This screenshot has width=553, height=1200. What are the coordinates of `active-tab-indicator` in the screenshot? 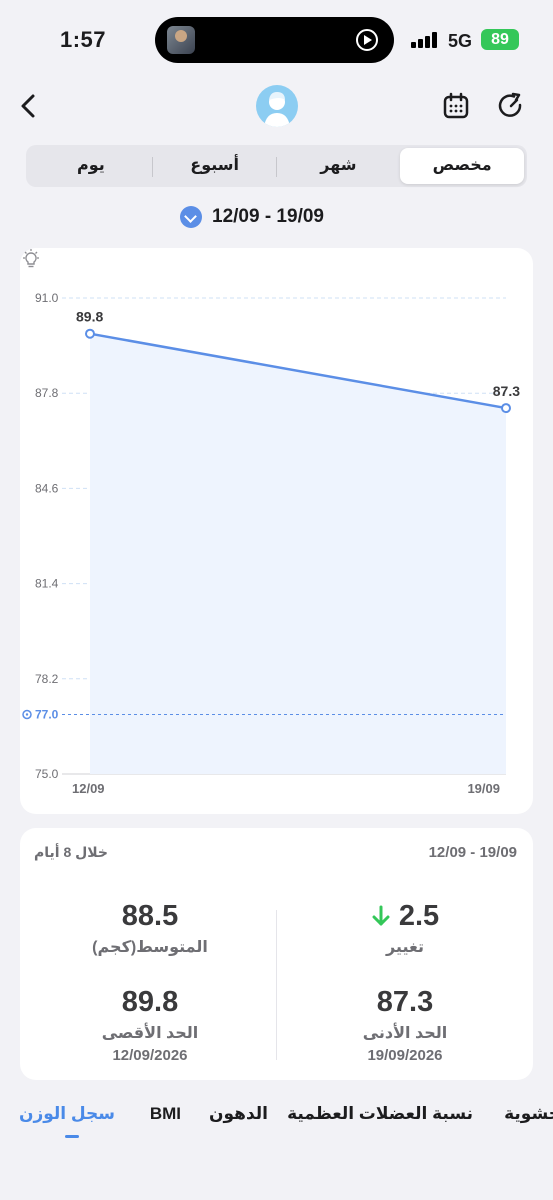 It's located at (72, 1136).